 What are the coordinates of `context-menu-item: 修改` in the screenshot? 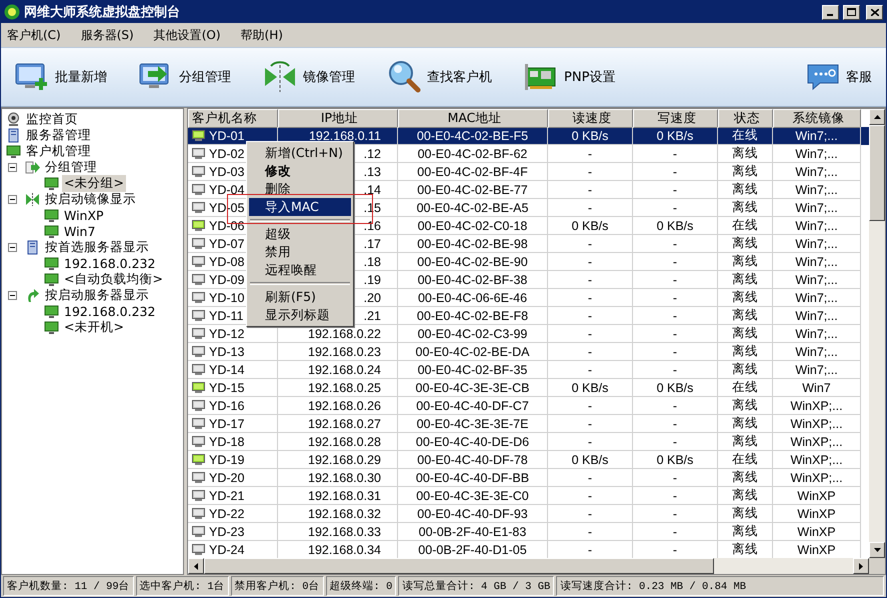 It's located at (300, 171).